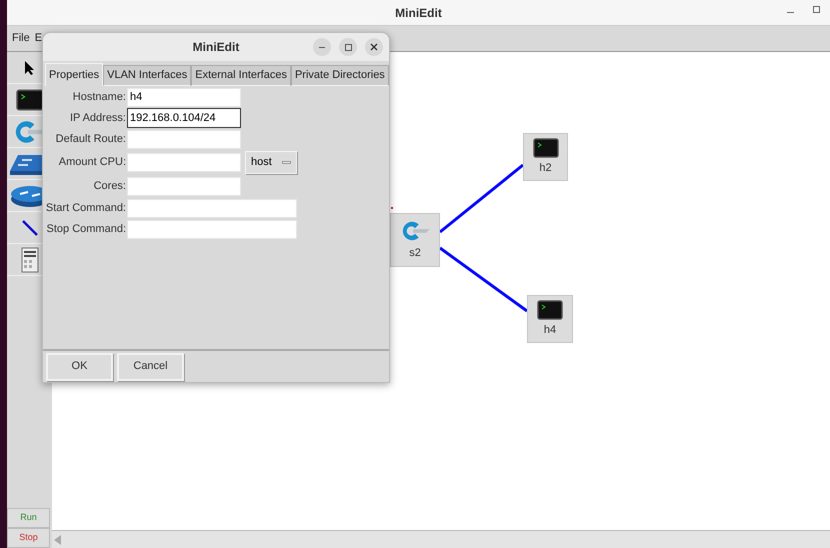 Image resolution: width=830 pixels, height=548 pixels. I want to click on menu-item: File, so click(21, 38).